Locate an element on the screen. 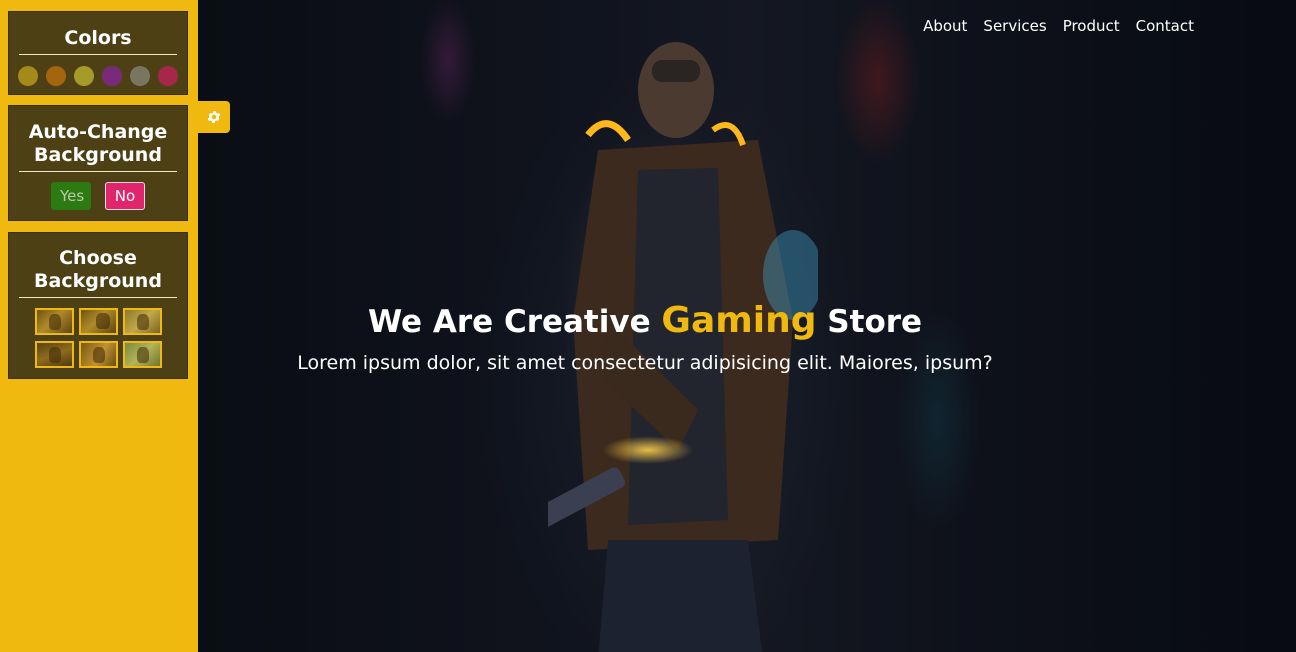 The width and height of the screenshot is (1296, 652). headline-text-start: We Are Creative is located at coordinates (509, 322).